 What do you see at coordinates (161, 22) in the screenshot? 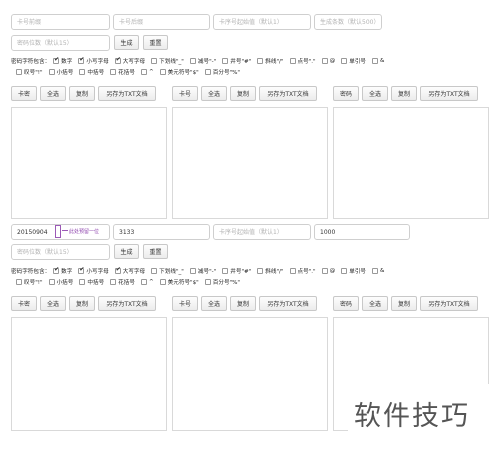
I see `card-suffix-input` at bounding box center [161, 22].